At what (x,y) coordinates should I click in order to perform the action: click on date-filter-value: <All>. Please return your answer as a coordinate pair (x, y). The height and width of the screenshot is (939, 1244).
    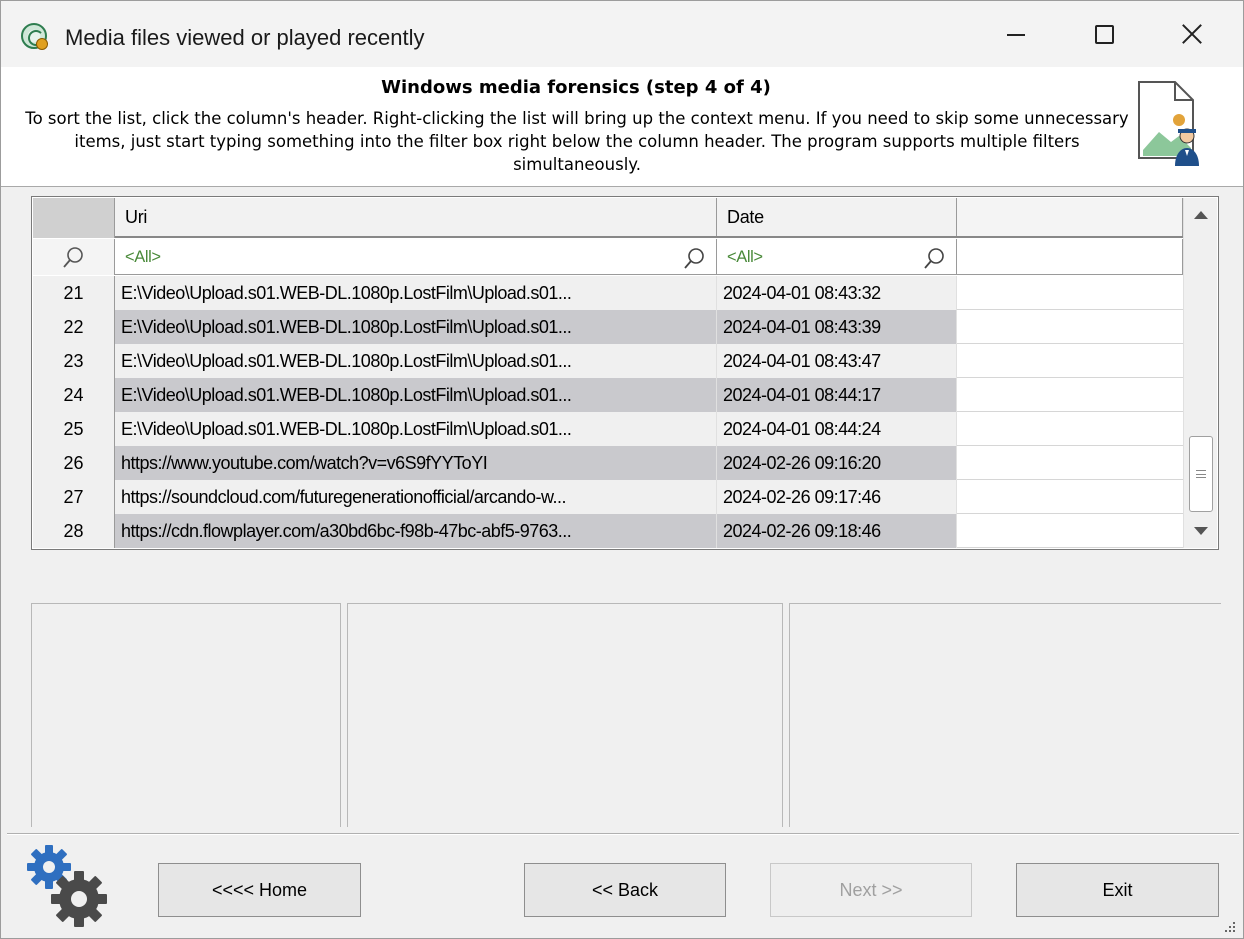
    Looking at the image, I should click on (745, 256).